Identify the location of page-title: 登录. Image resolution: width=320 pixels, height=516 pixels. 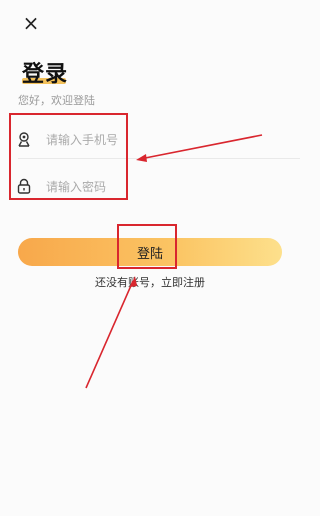
(45, 74).